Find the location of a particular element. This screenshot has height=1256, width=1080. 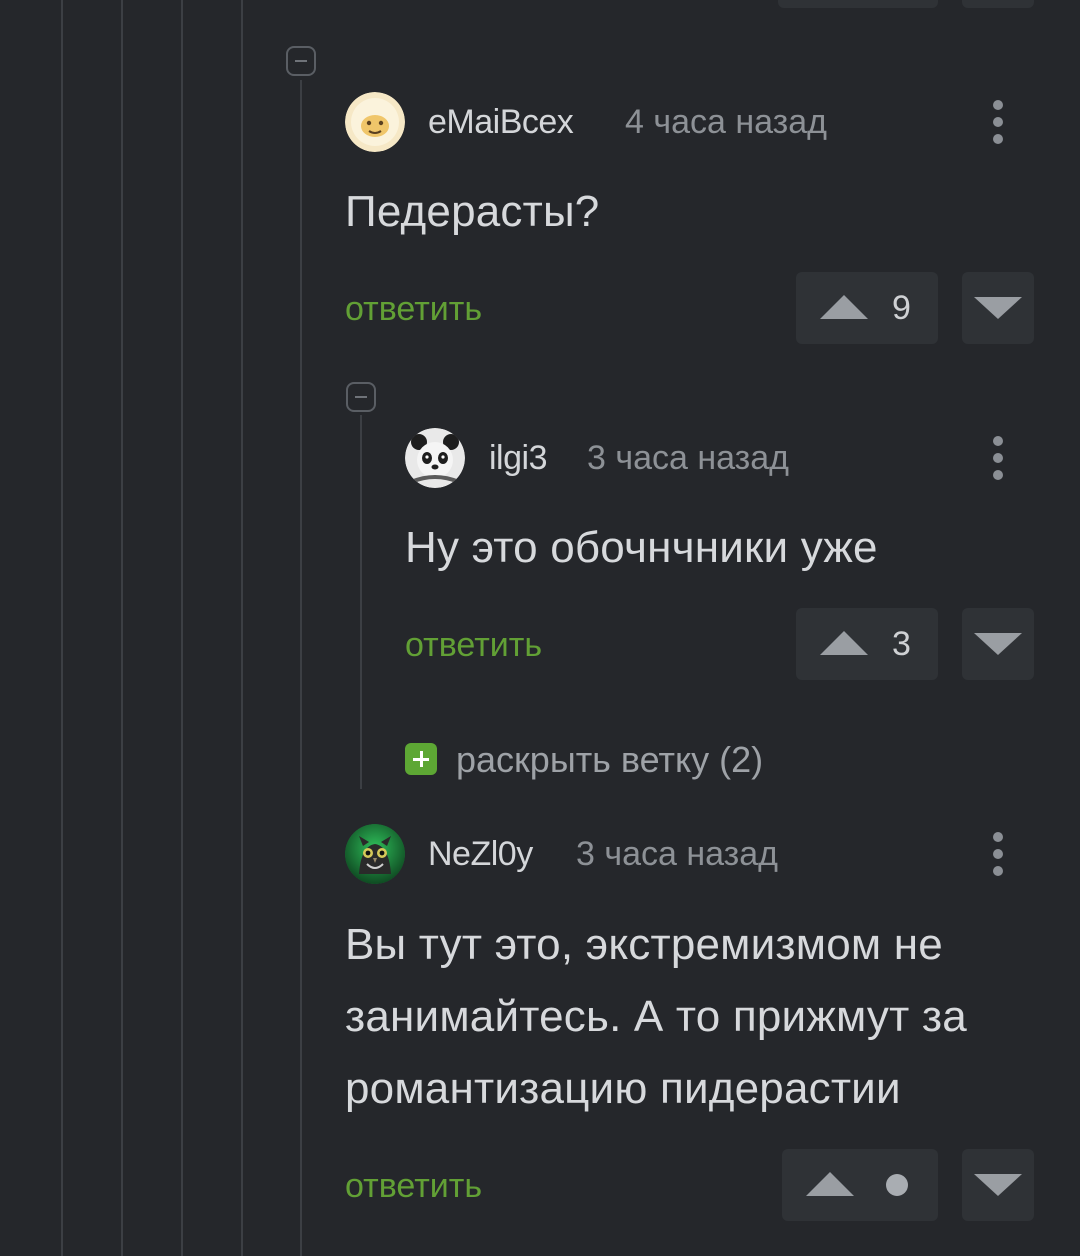

username: eMaiBcex is located at coordinates (501, 122).